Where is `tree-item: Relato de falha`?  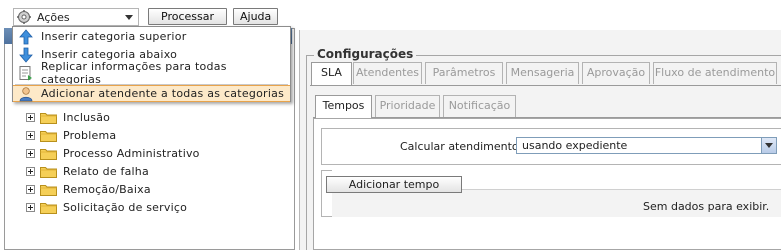 tree-item: Relato de falha is located at coordinates (87, 171).